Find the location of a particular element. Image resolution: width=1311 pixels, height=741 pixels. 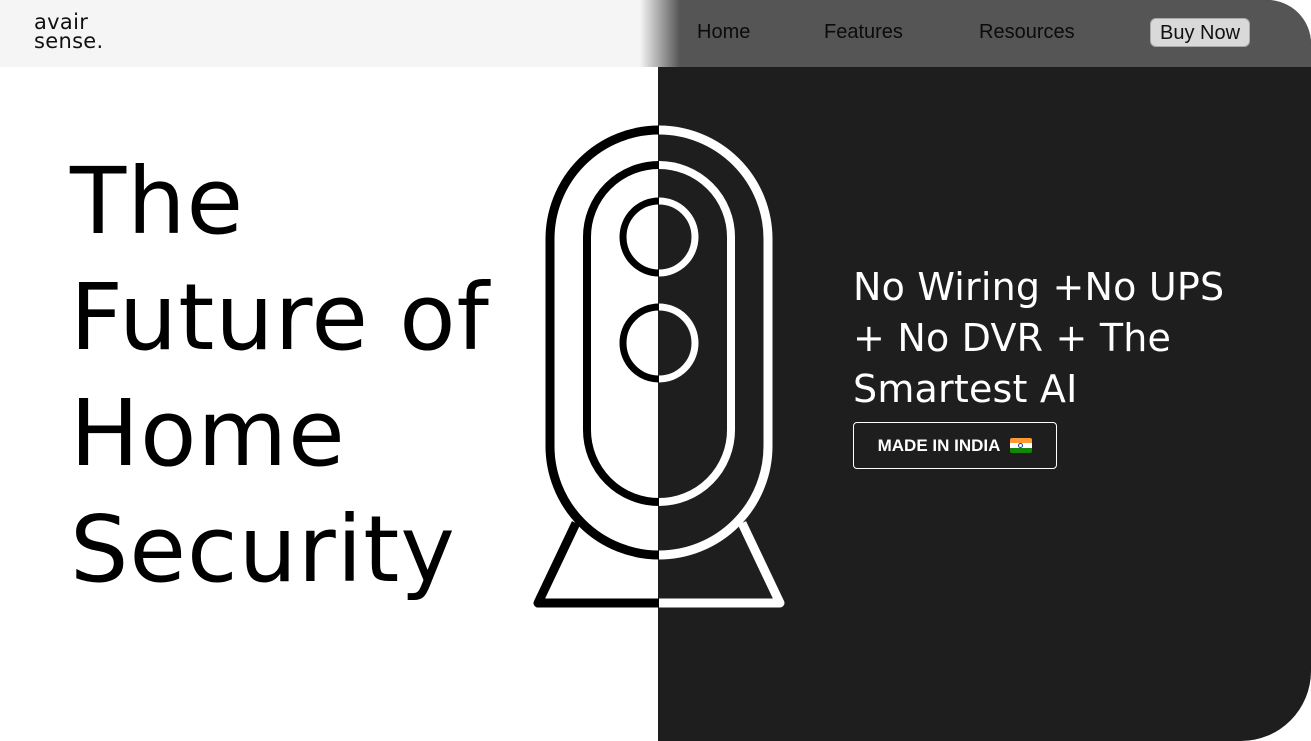

badge-label: MADE IN INDIA is located at coordinates (939, 445).